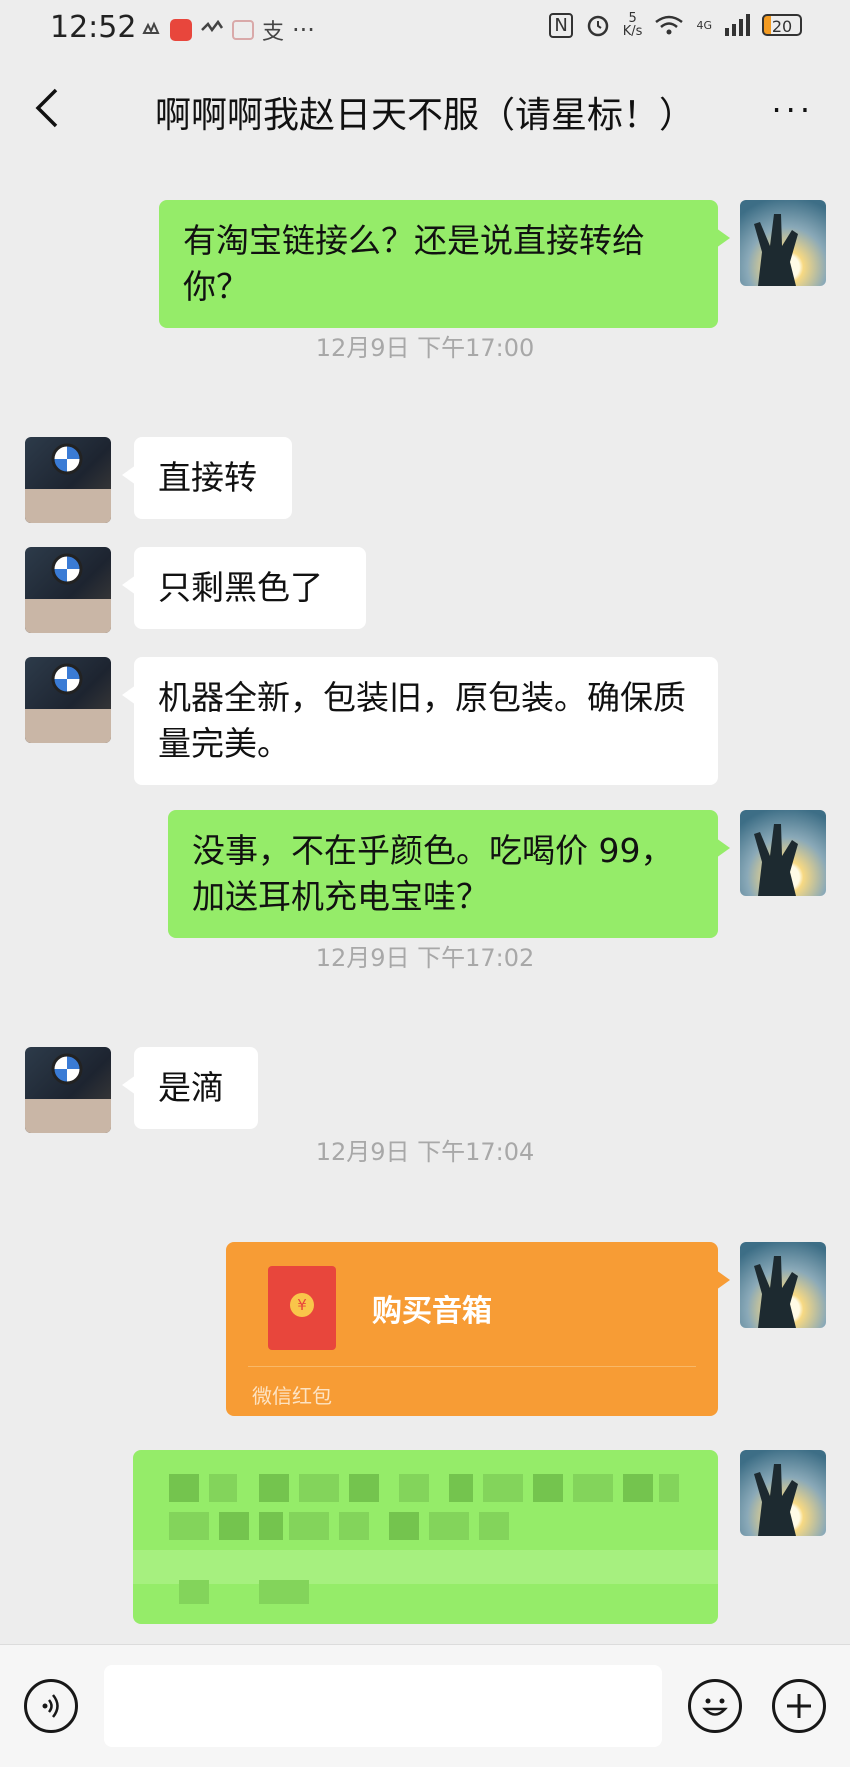 Image resolution: width=850 pixels, height=1767 pixels. I want to click on red-packet-message: ¥ 购买音箱 微信红包, so click(478, 1329).